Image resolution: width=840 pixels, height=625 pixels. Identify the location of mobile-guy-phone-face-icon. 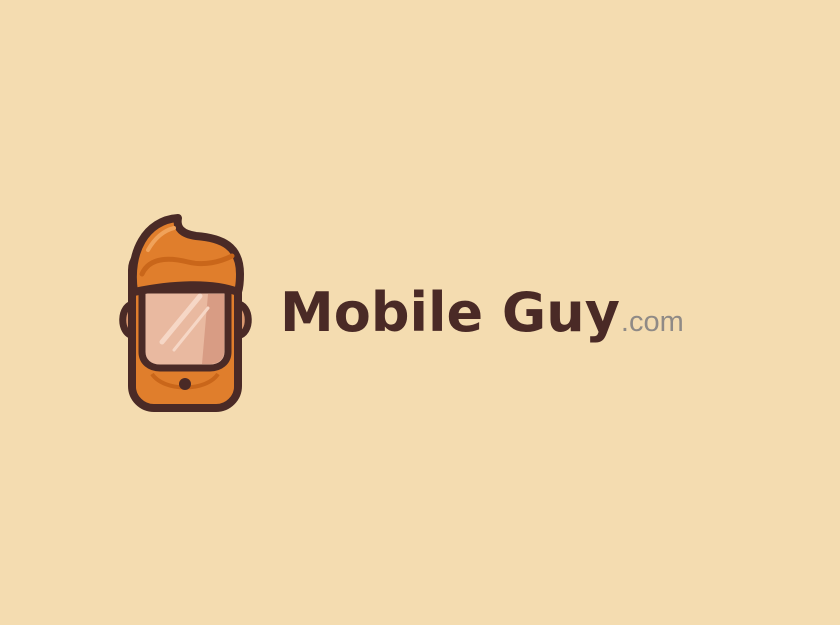
(185, 313).